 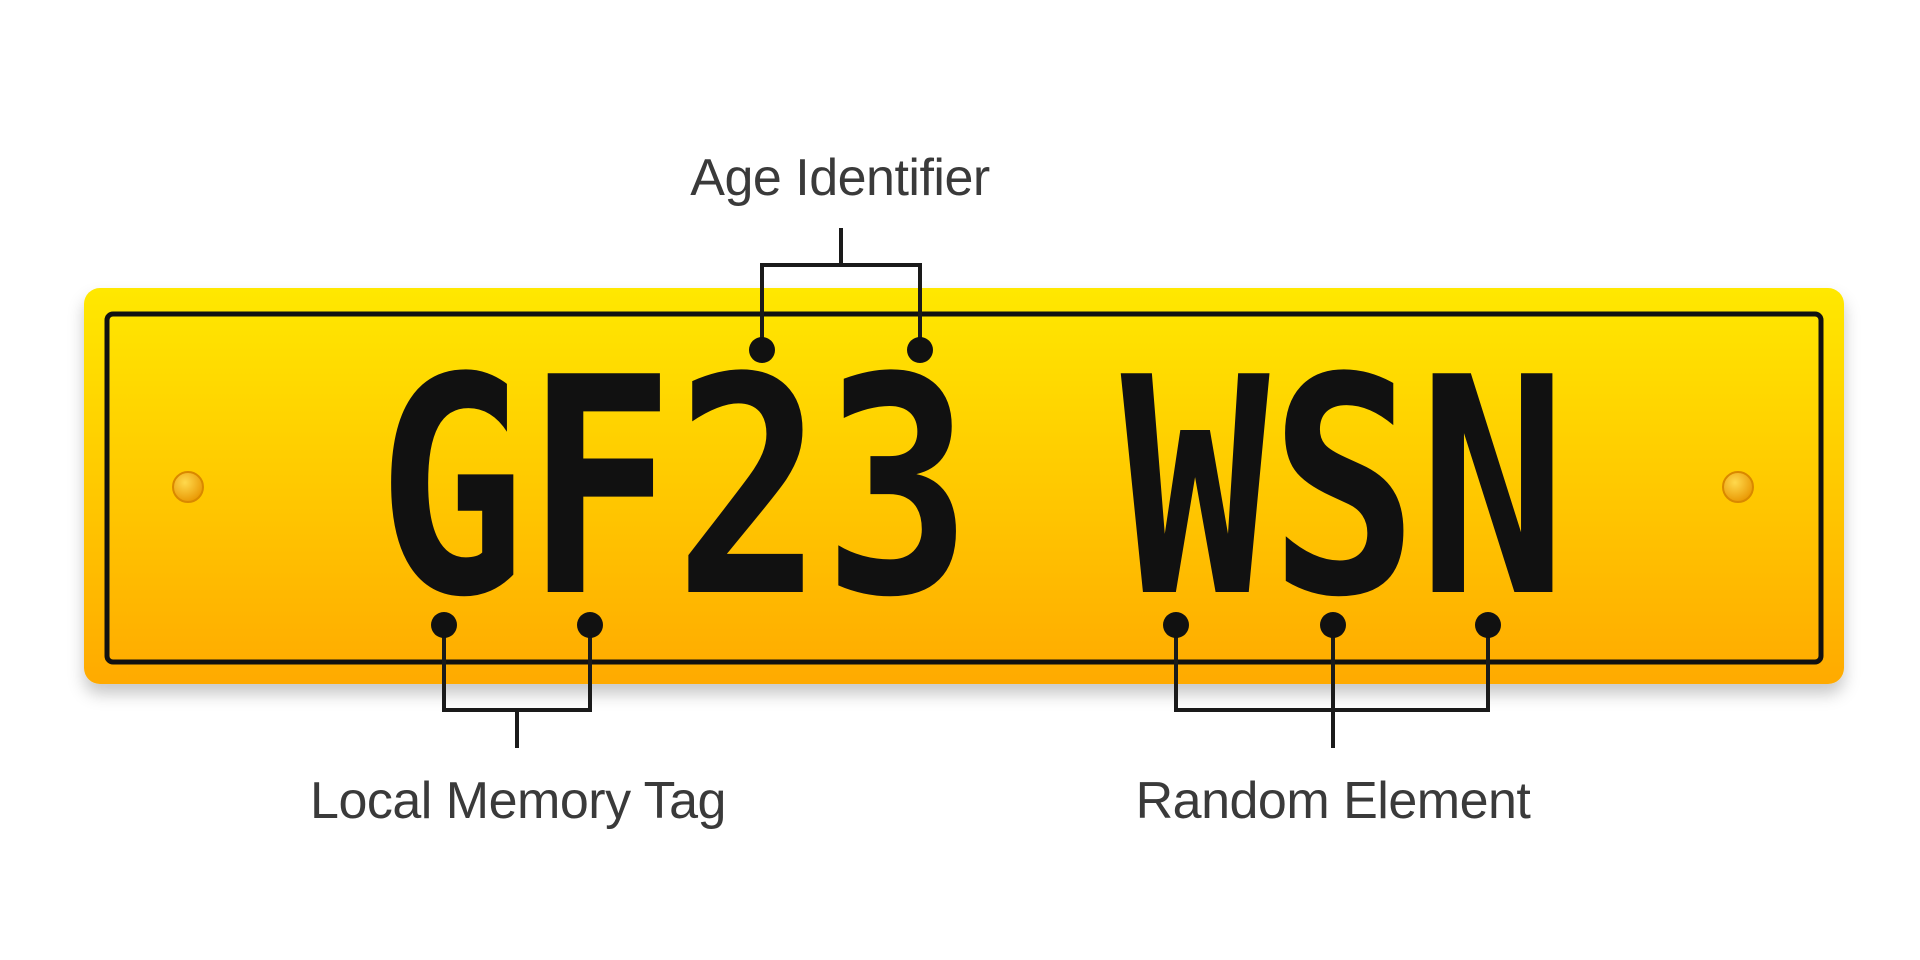 I want to click on random-element-label: Random Element, so click(x=1334, y=801).